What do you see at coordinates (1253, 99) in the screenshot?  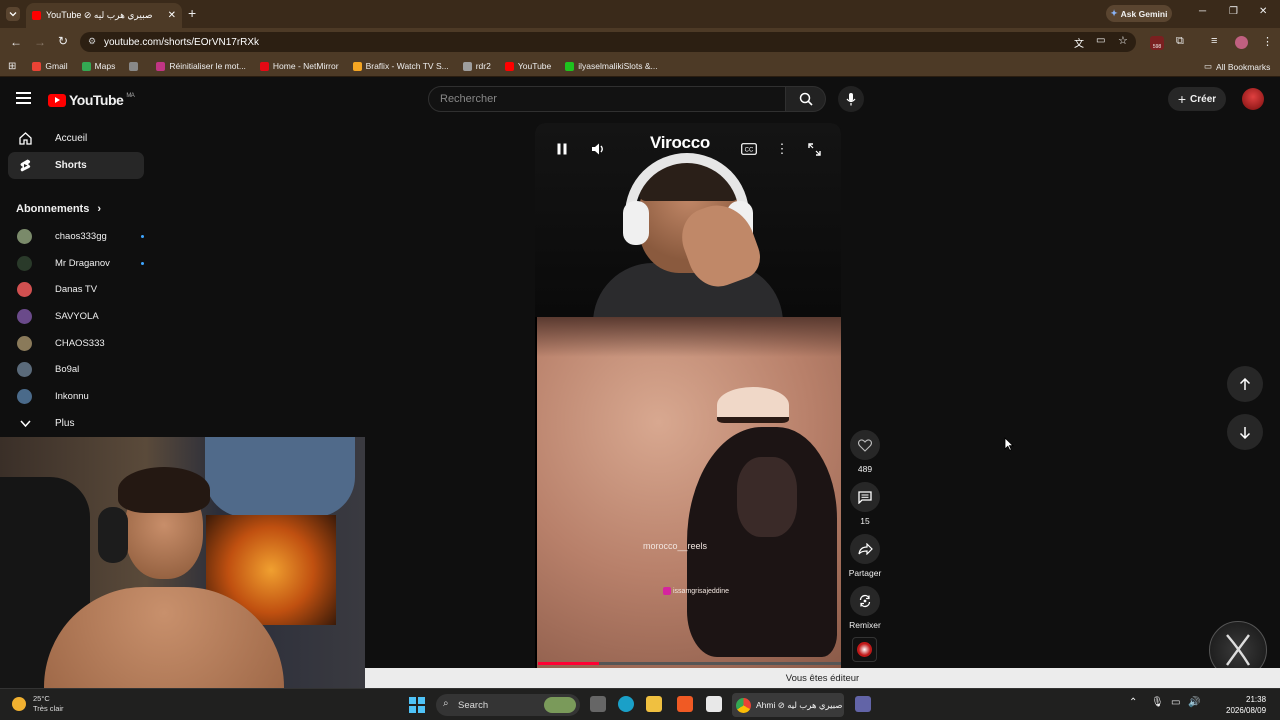 I see `account-avatar` at bounding box center [1253, 99].